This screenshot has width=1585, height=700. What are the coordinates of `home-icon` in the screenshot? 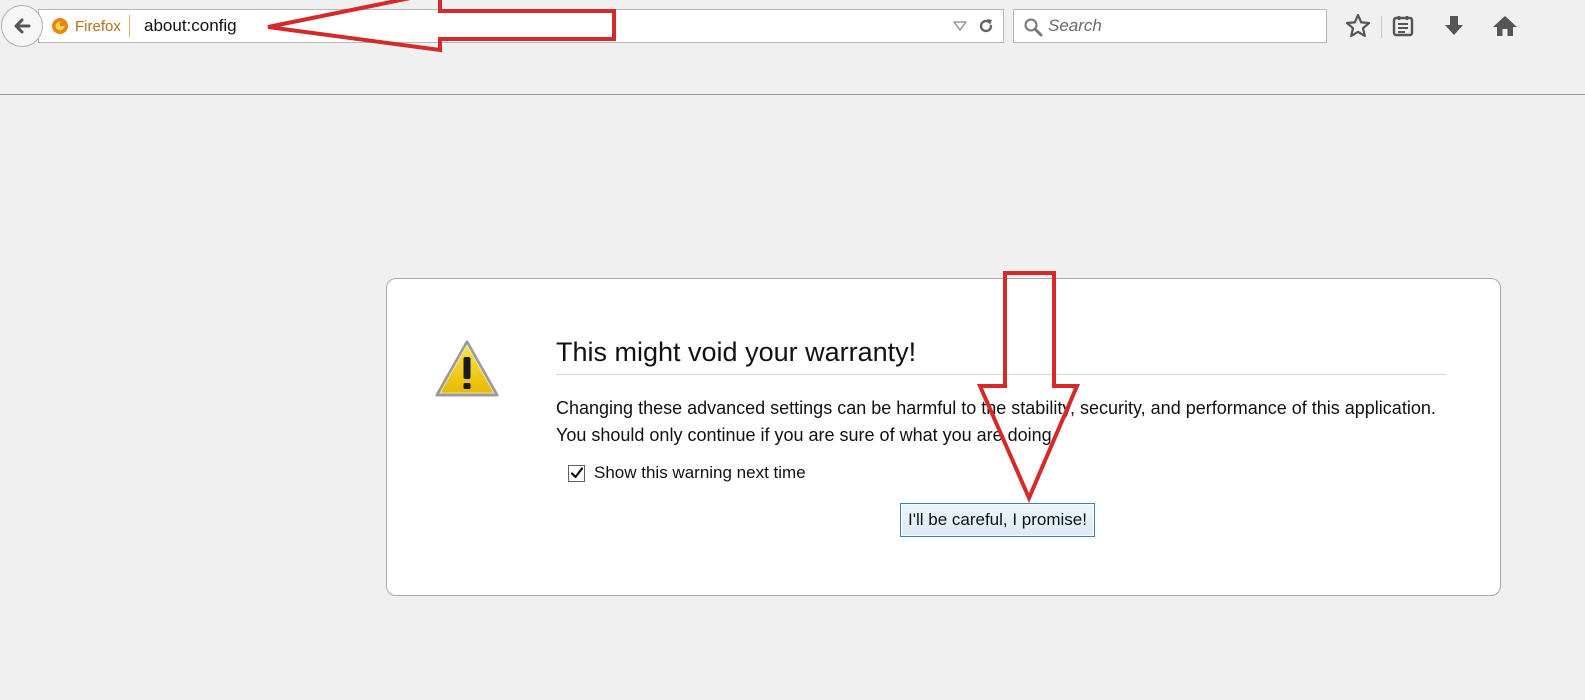 It's located at (1505, 26).